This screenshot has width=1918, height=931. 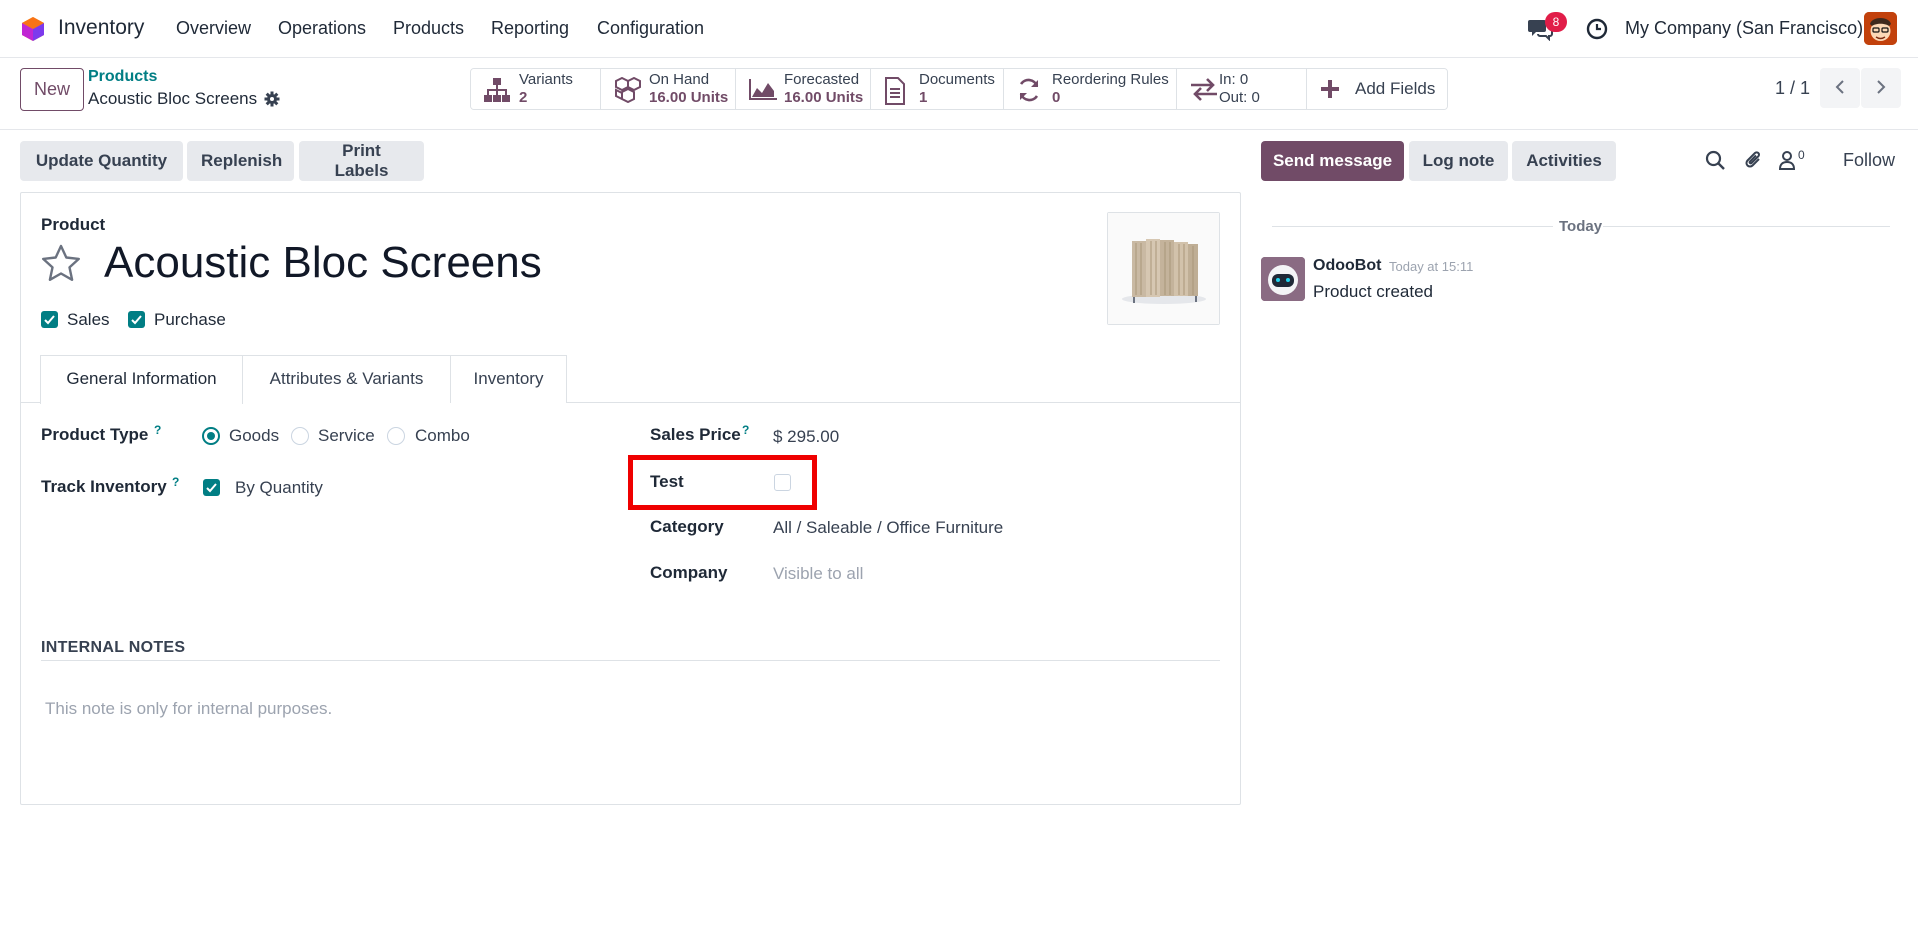 I want to click on menu-overview: Overview, so click(x=213, y=28).